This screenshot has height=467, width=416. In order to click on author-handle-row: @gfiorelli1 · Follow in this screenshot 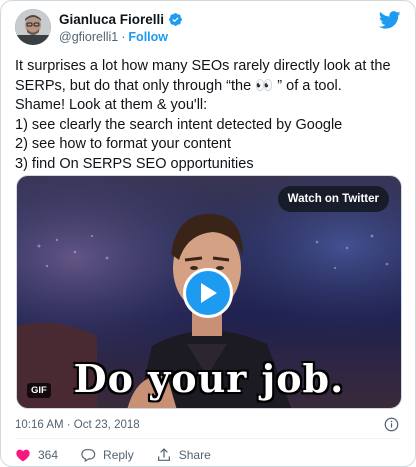, I will do `click(113, 37)`.